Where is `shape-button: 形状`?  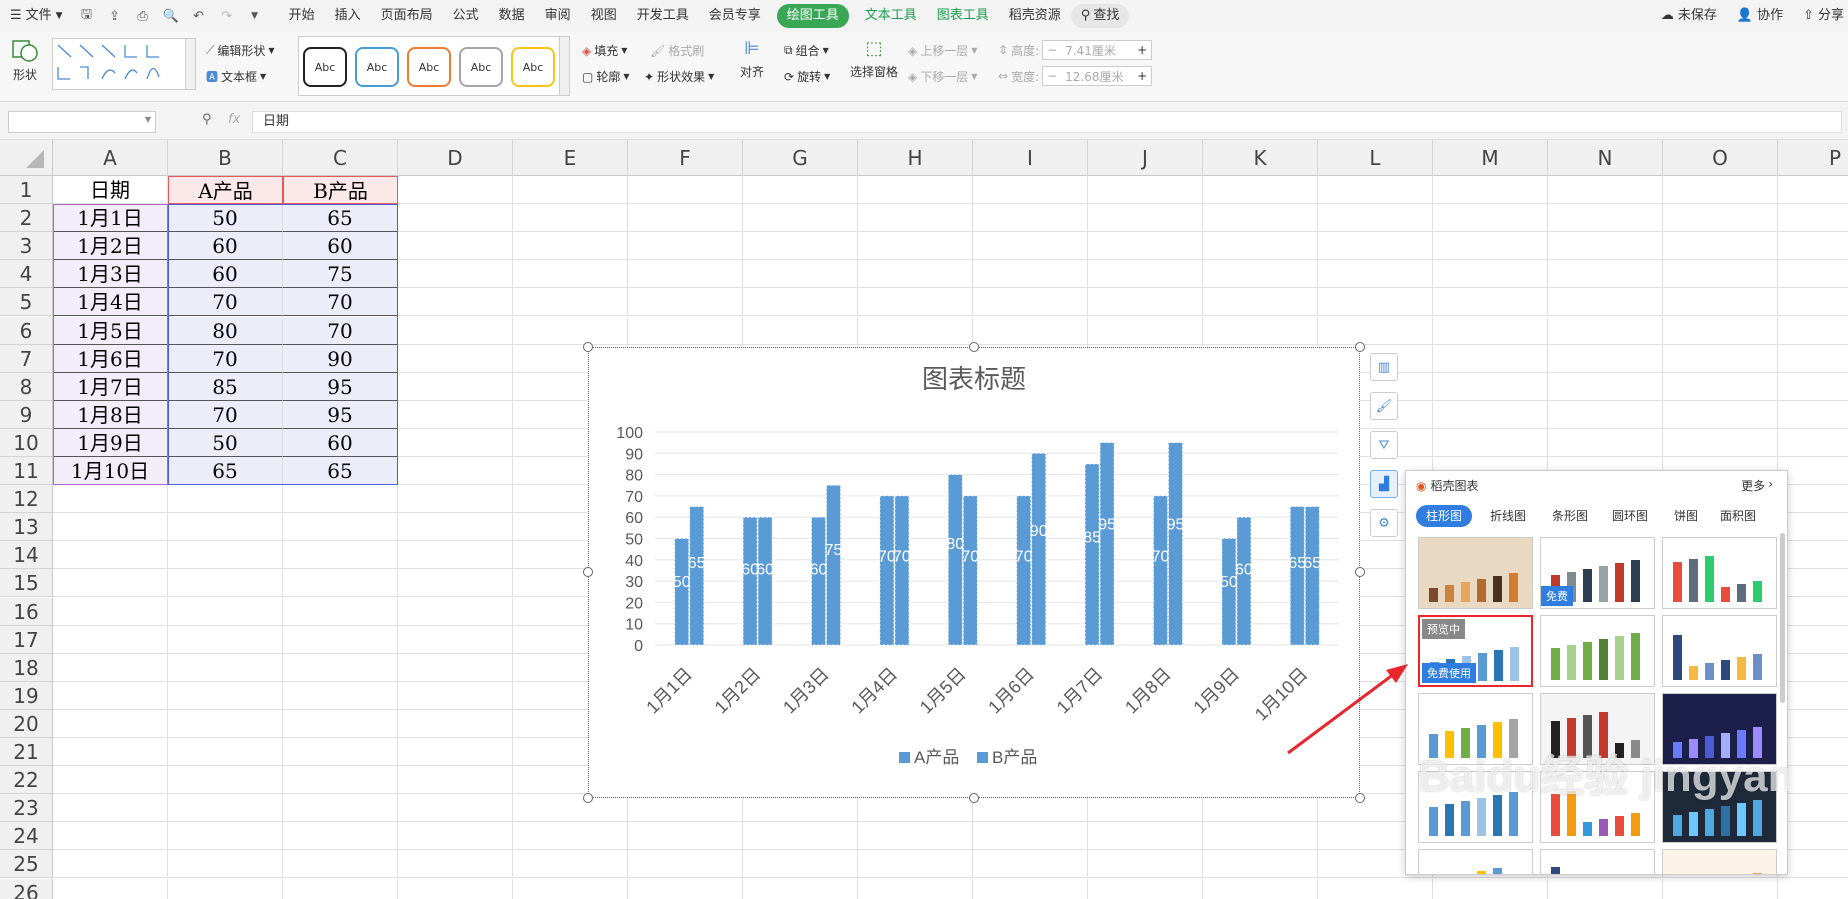
shape-button: 形状 is located at coordinates (25, 60).